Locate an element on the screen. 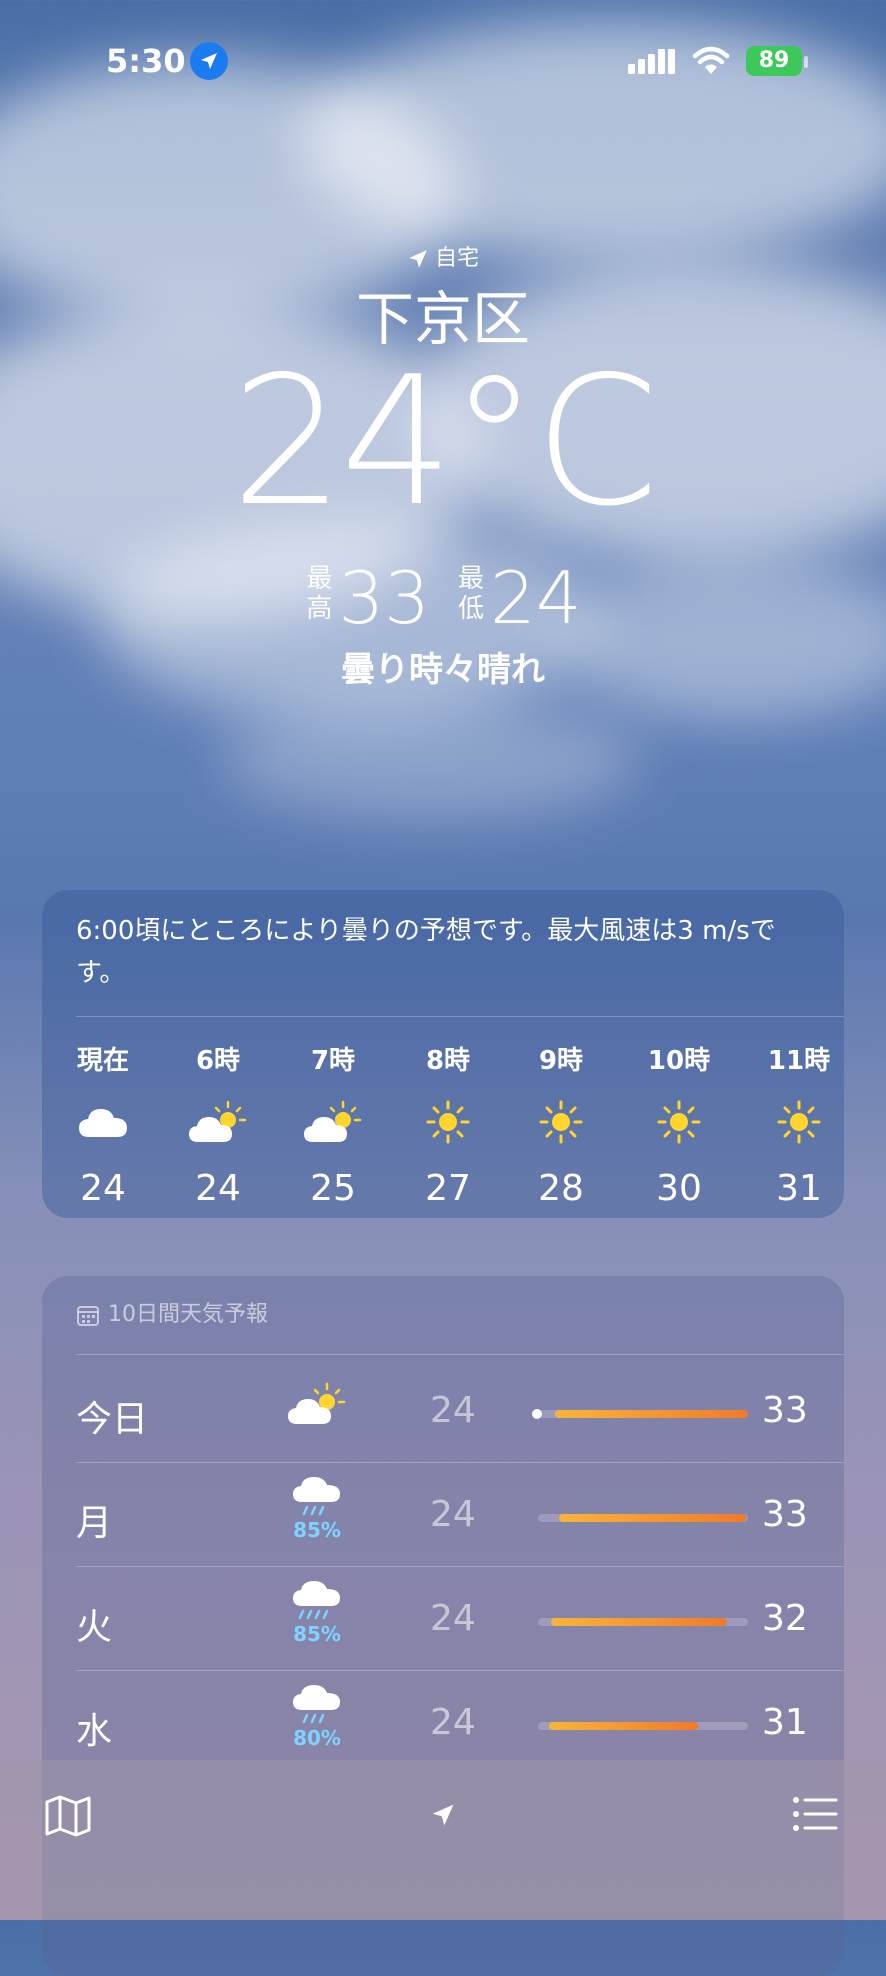 The image size is (886, 1976). home-location-label: 自宅 is located at coordinates (443, 256).